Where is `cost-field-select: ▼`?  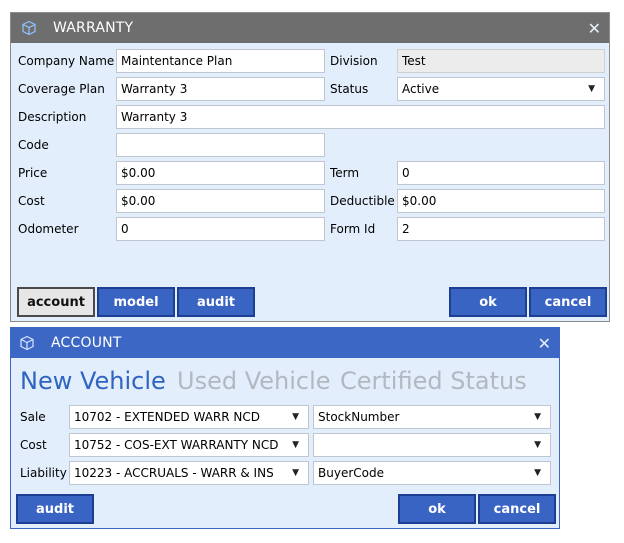
cost-field-select: ▼ is located at coordinates (432, 445).